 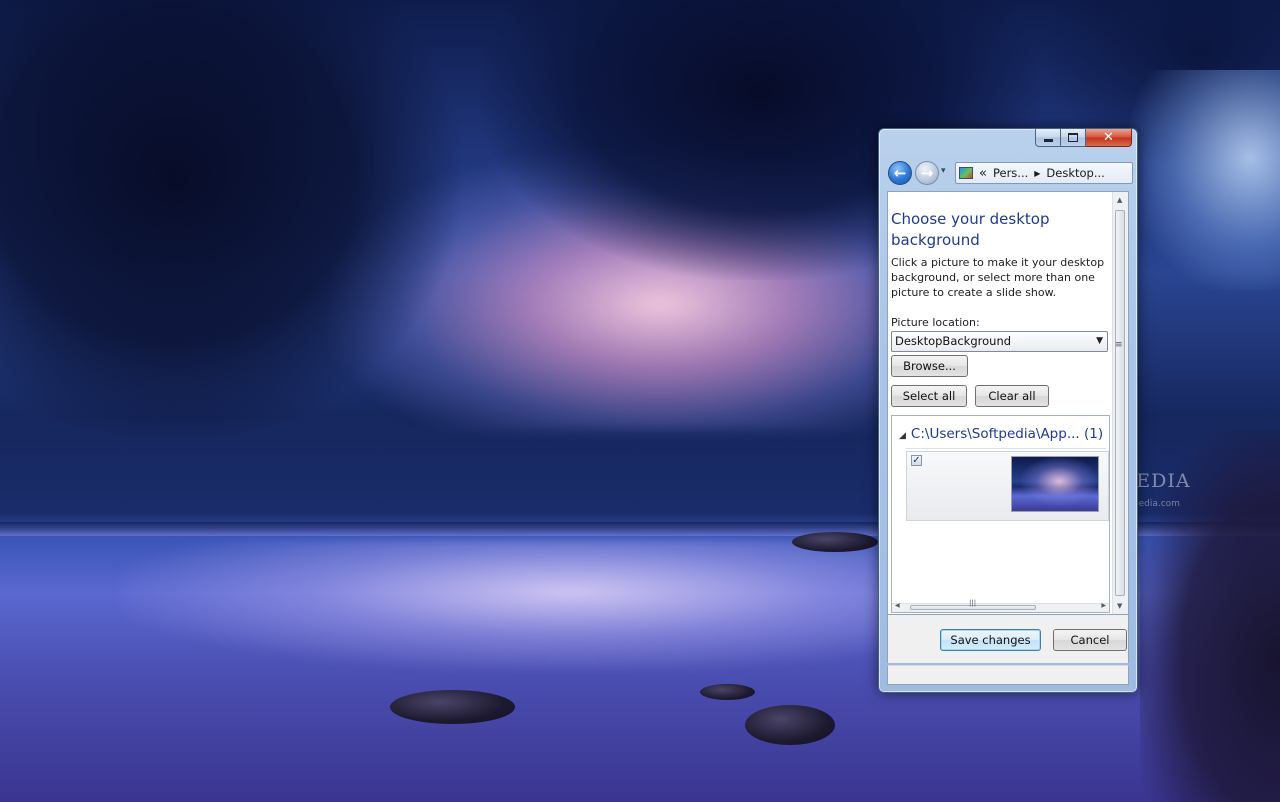 I want to click on recent-pages-dropdown: ▾, so click(x=943, y=171).